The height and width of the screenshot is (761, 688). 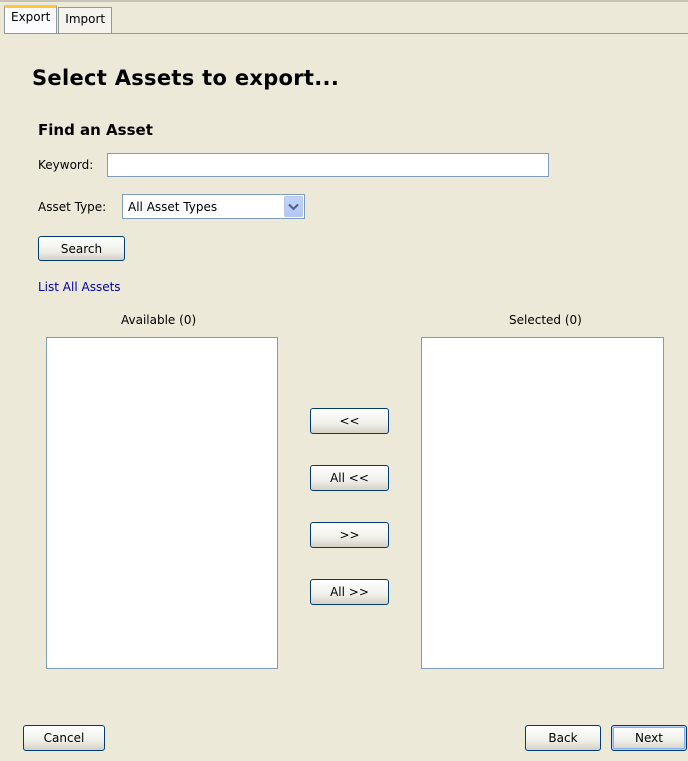 I want to click on top-divider, so click(x=344, y=1).